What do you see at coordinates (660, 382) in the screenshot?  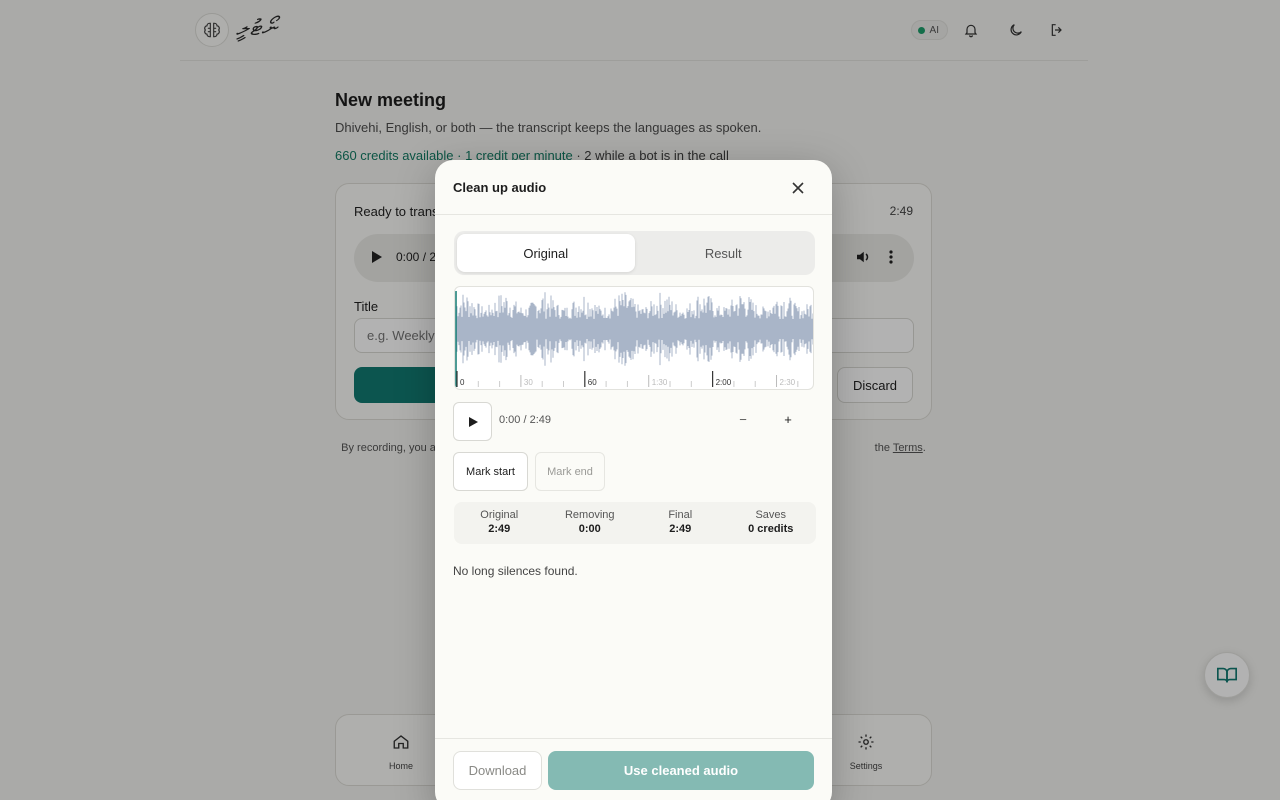 I see `timeline-tick-label: 1:30` at bounding box center [660, 382].